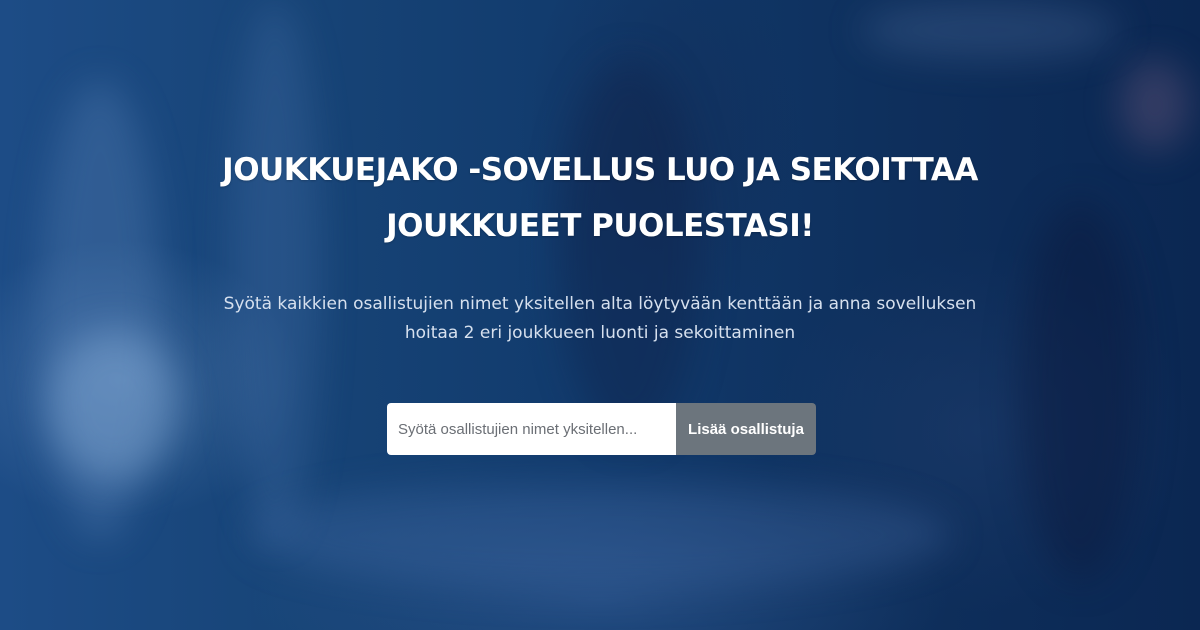 The image size is (1200, 630). I want to click on add-participant-form: Lisää osallistuja, so click(601, 429).